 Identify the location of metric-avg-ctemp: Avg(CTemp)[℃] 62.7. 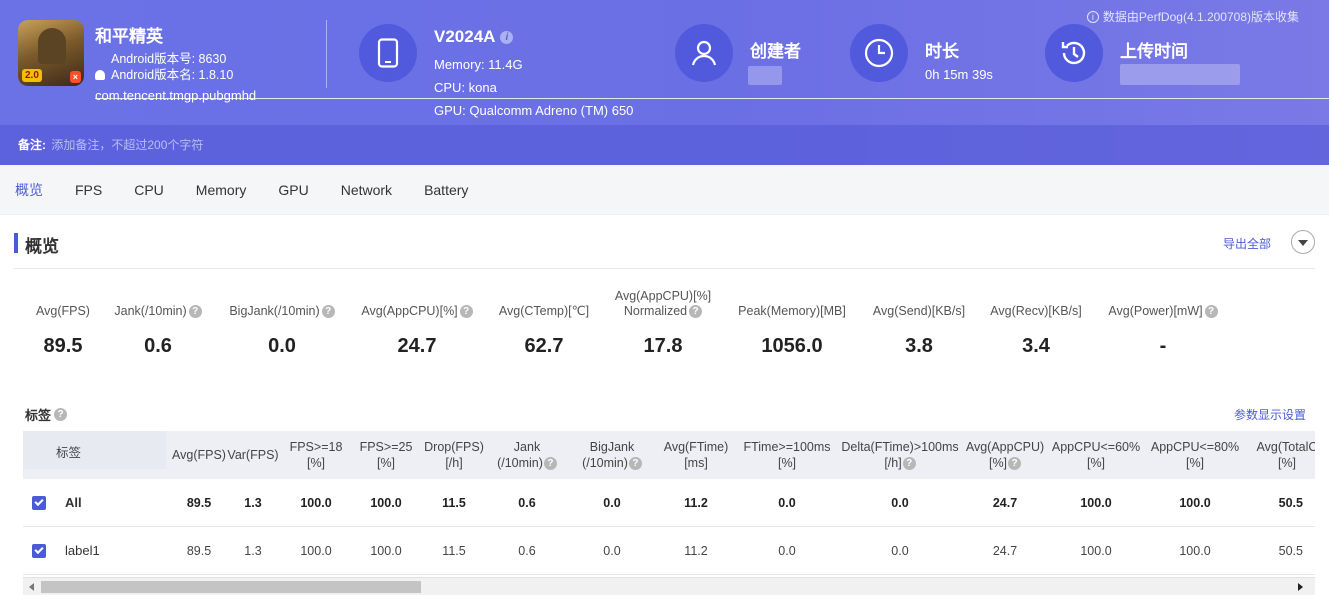
(544, 331).